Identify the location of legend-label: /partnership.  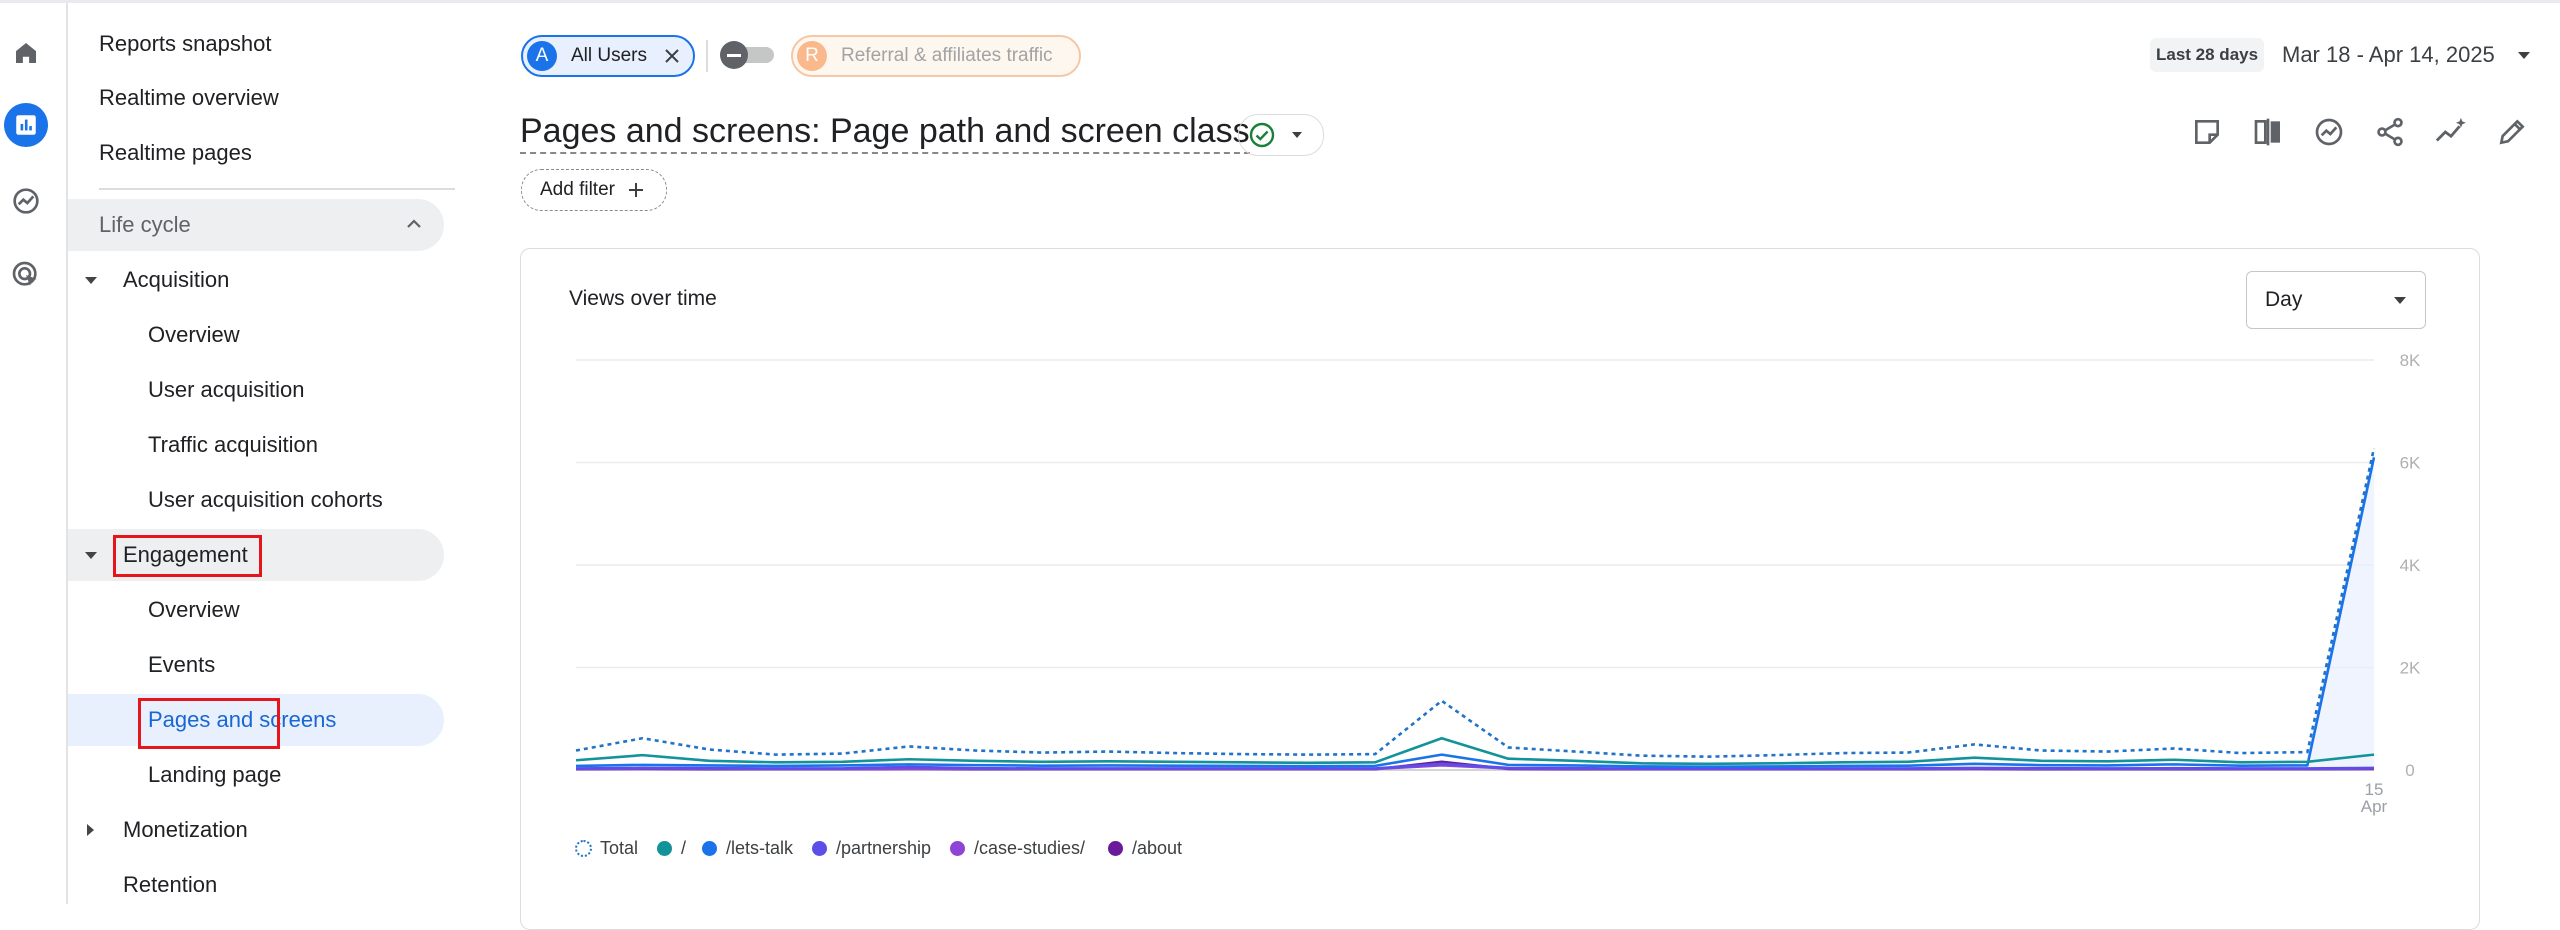
(884, 848).